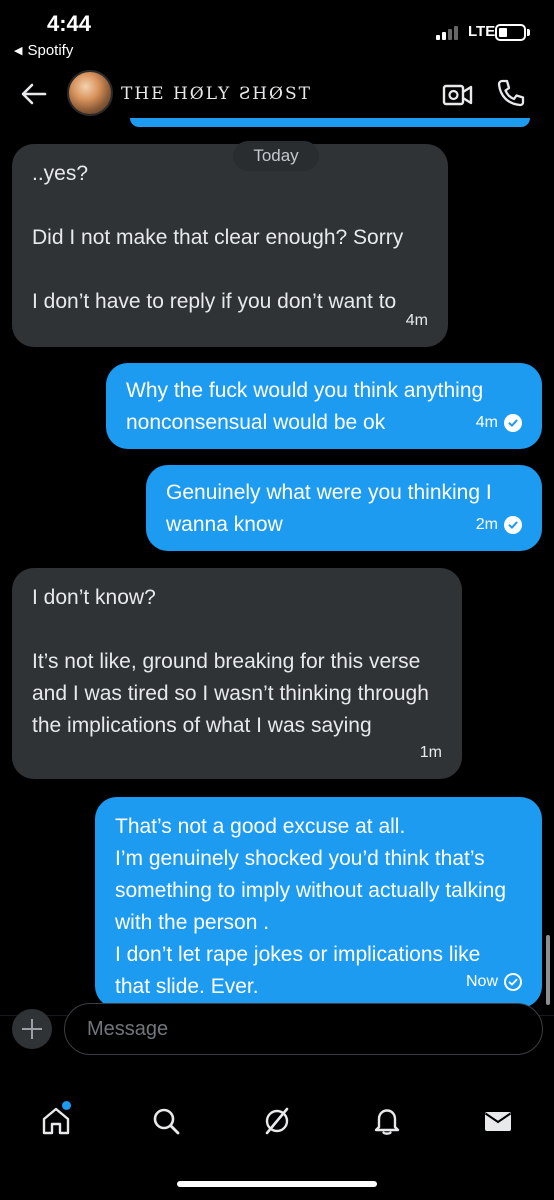 This screenshot has height=1200, width=554. What do you see at coordinates (260, 826) in the screenshot?
I see `message-text: That’s not a good excuse at all.` at bounding box center [260, 826].